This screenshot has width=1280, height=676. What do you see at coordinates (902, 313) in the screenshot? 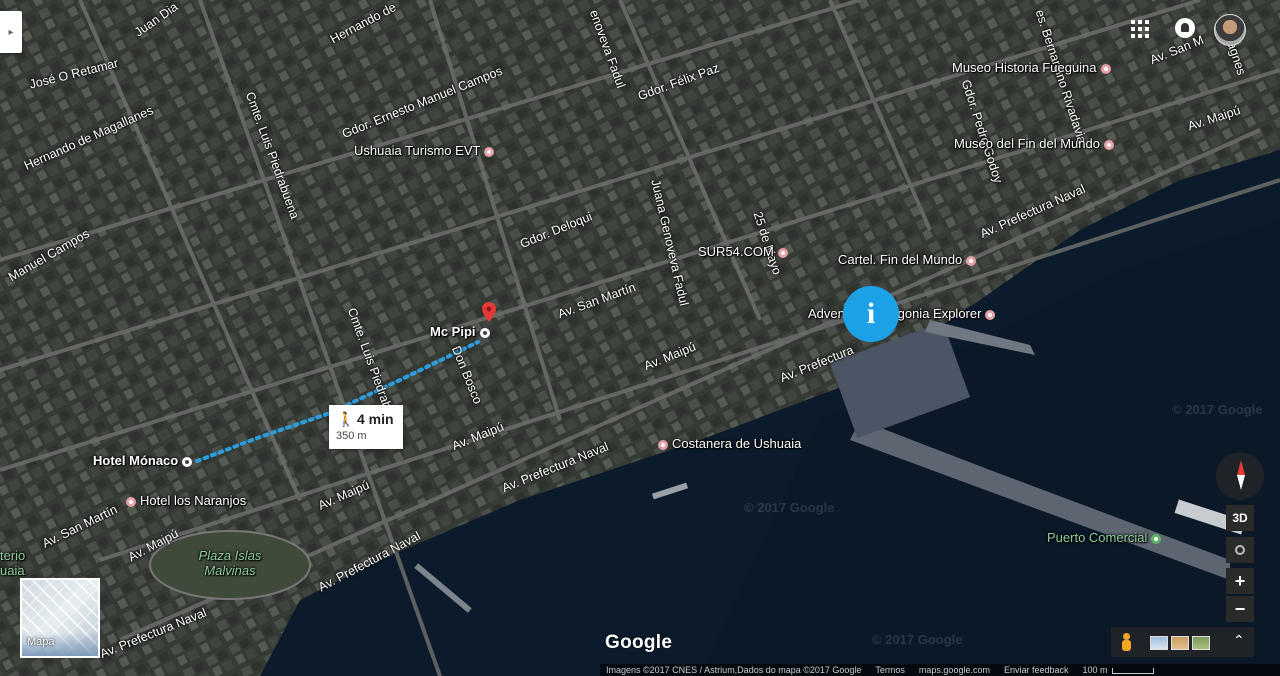
I see `poi-adventure: Adventure Patagonia Explorer` at bounding box center [902, 313].